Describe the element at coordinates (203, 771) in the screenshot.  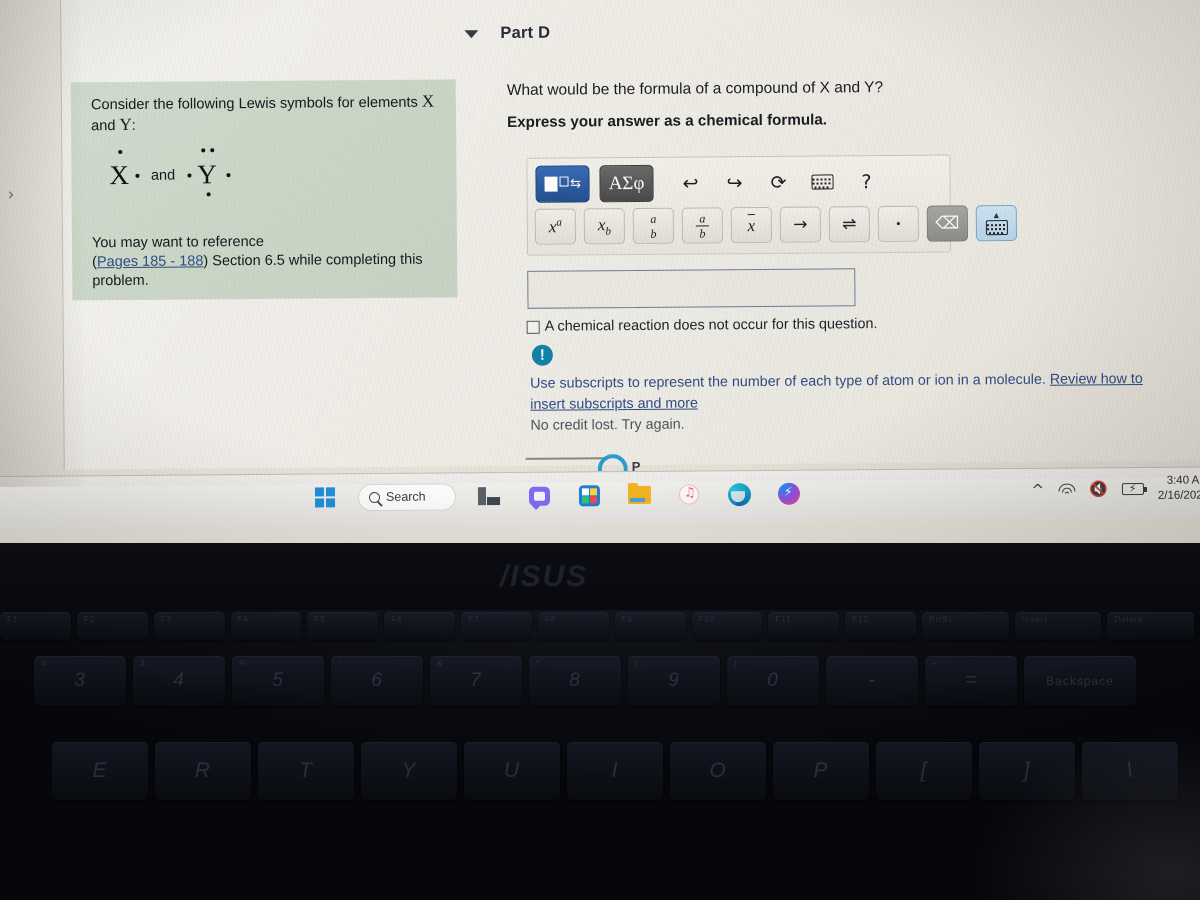
I see `keyboard-key-r: R` at that location.